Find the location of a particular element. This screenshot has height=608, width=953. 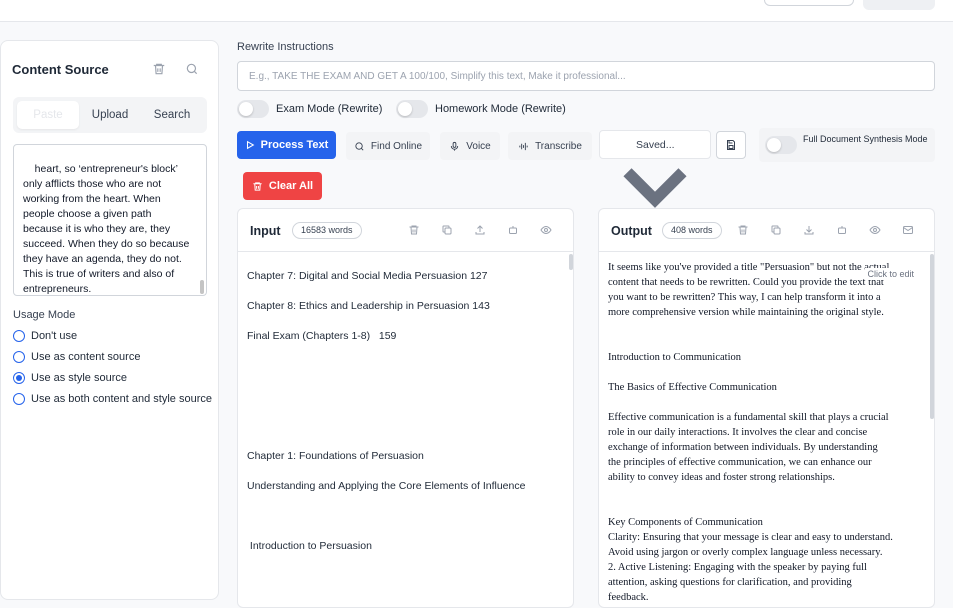

tab-upload: Upload is located at coordinates (110, 115).